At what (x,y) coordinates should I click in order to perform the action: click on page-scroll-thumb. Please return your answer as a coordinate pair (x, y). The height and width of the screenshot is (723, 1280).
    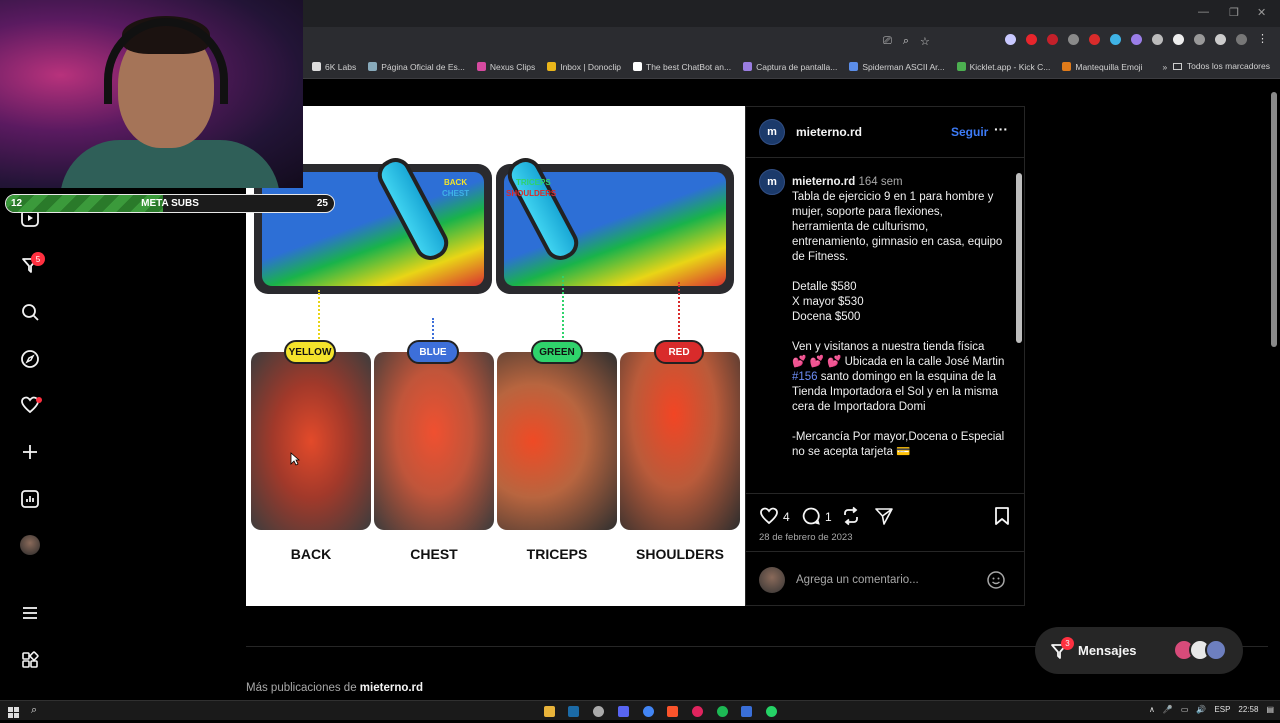
    Looking at the image, I should click on (1274, 219).